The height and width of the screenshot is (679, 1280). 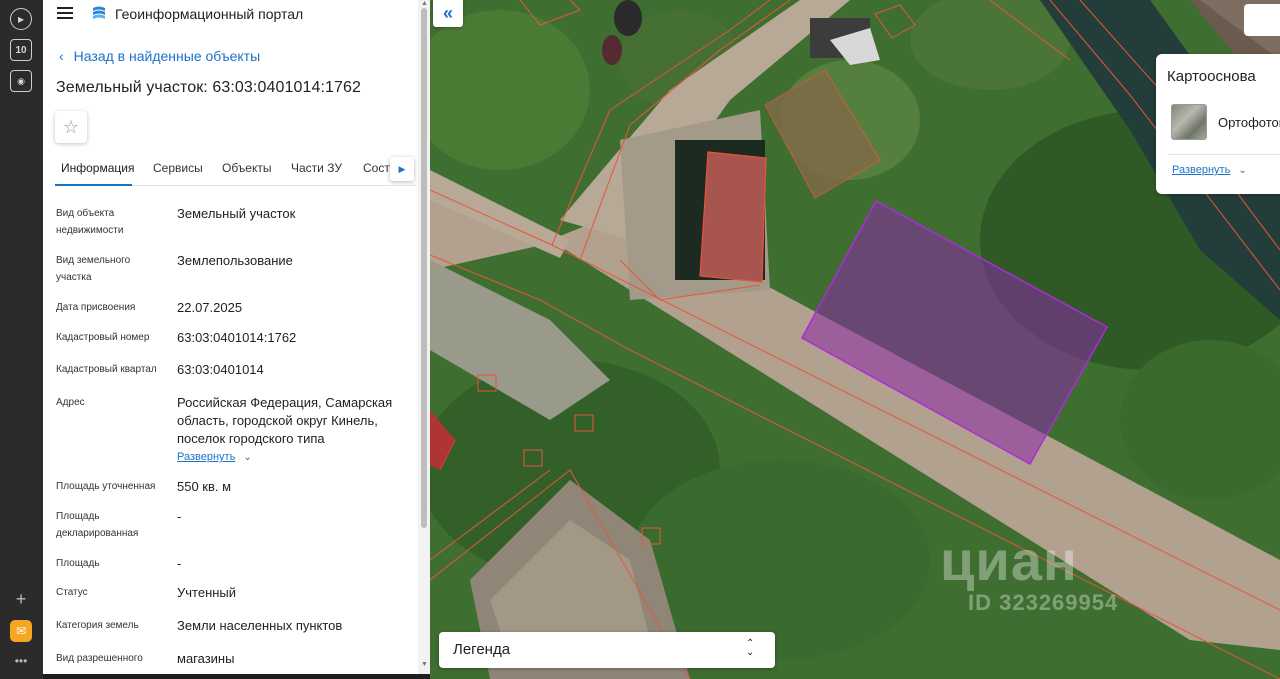 What do you see at coordinates (70, 402) in the screenshot?
I see `property-label: Адрес` at bounding box center [70, 402].